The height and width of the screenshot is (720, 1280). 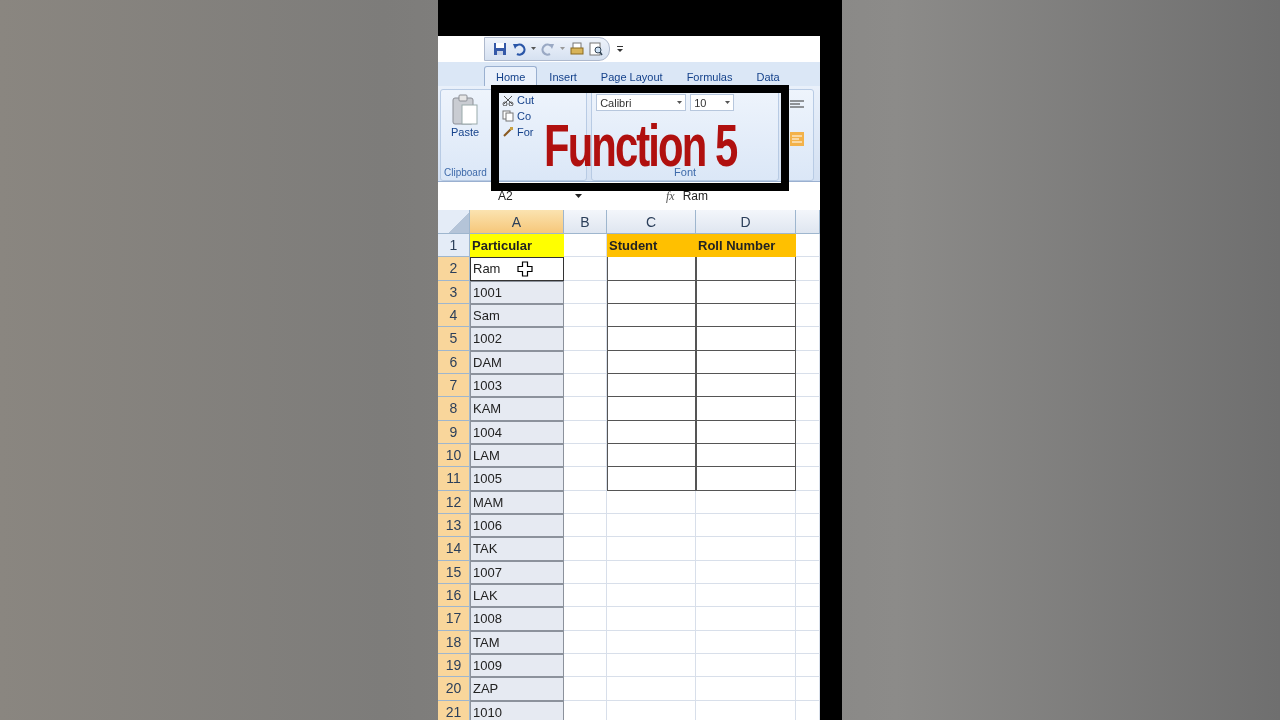 I want to click on copy-icon, so click(x=508, y=116).